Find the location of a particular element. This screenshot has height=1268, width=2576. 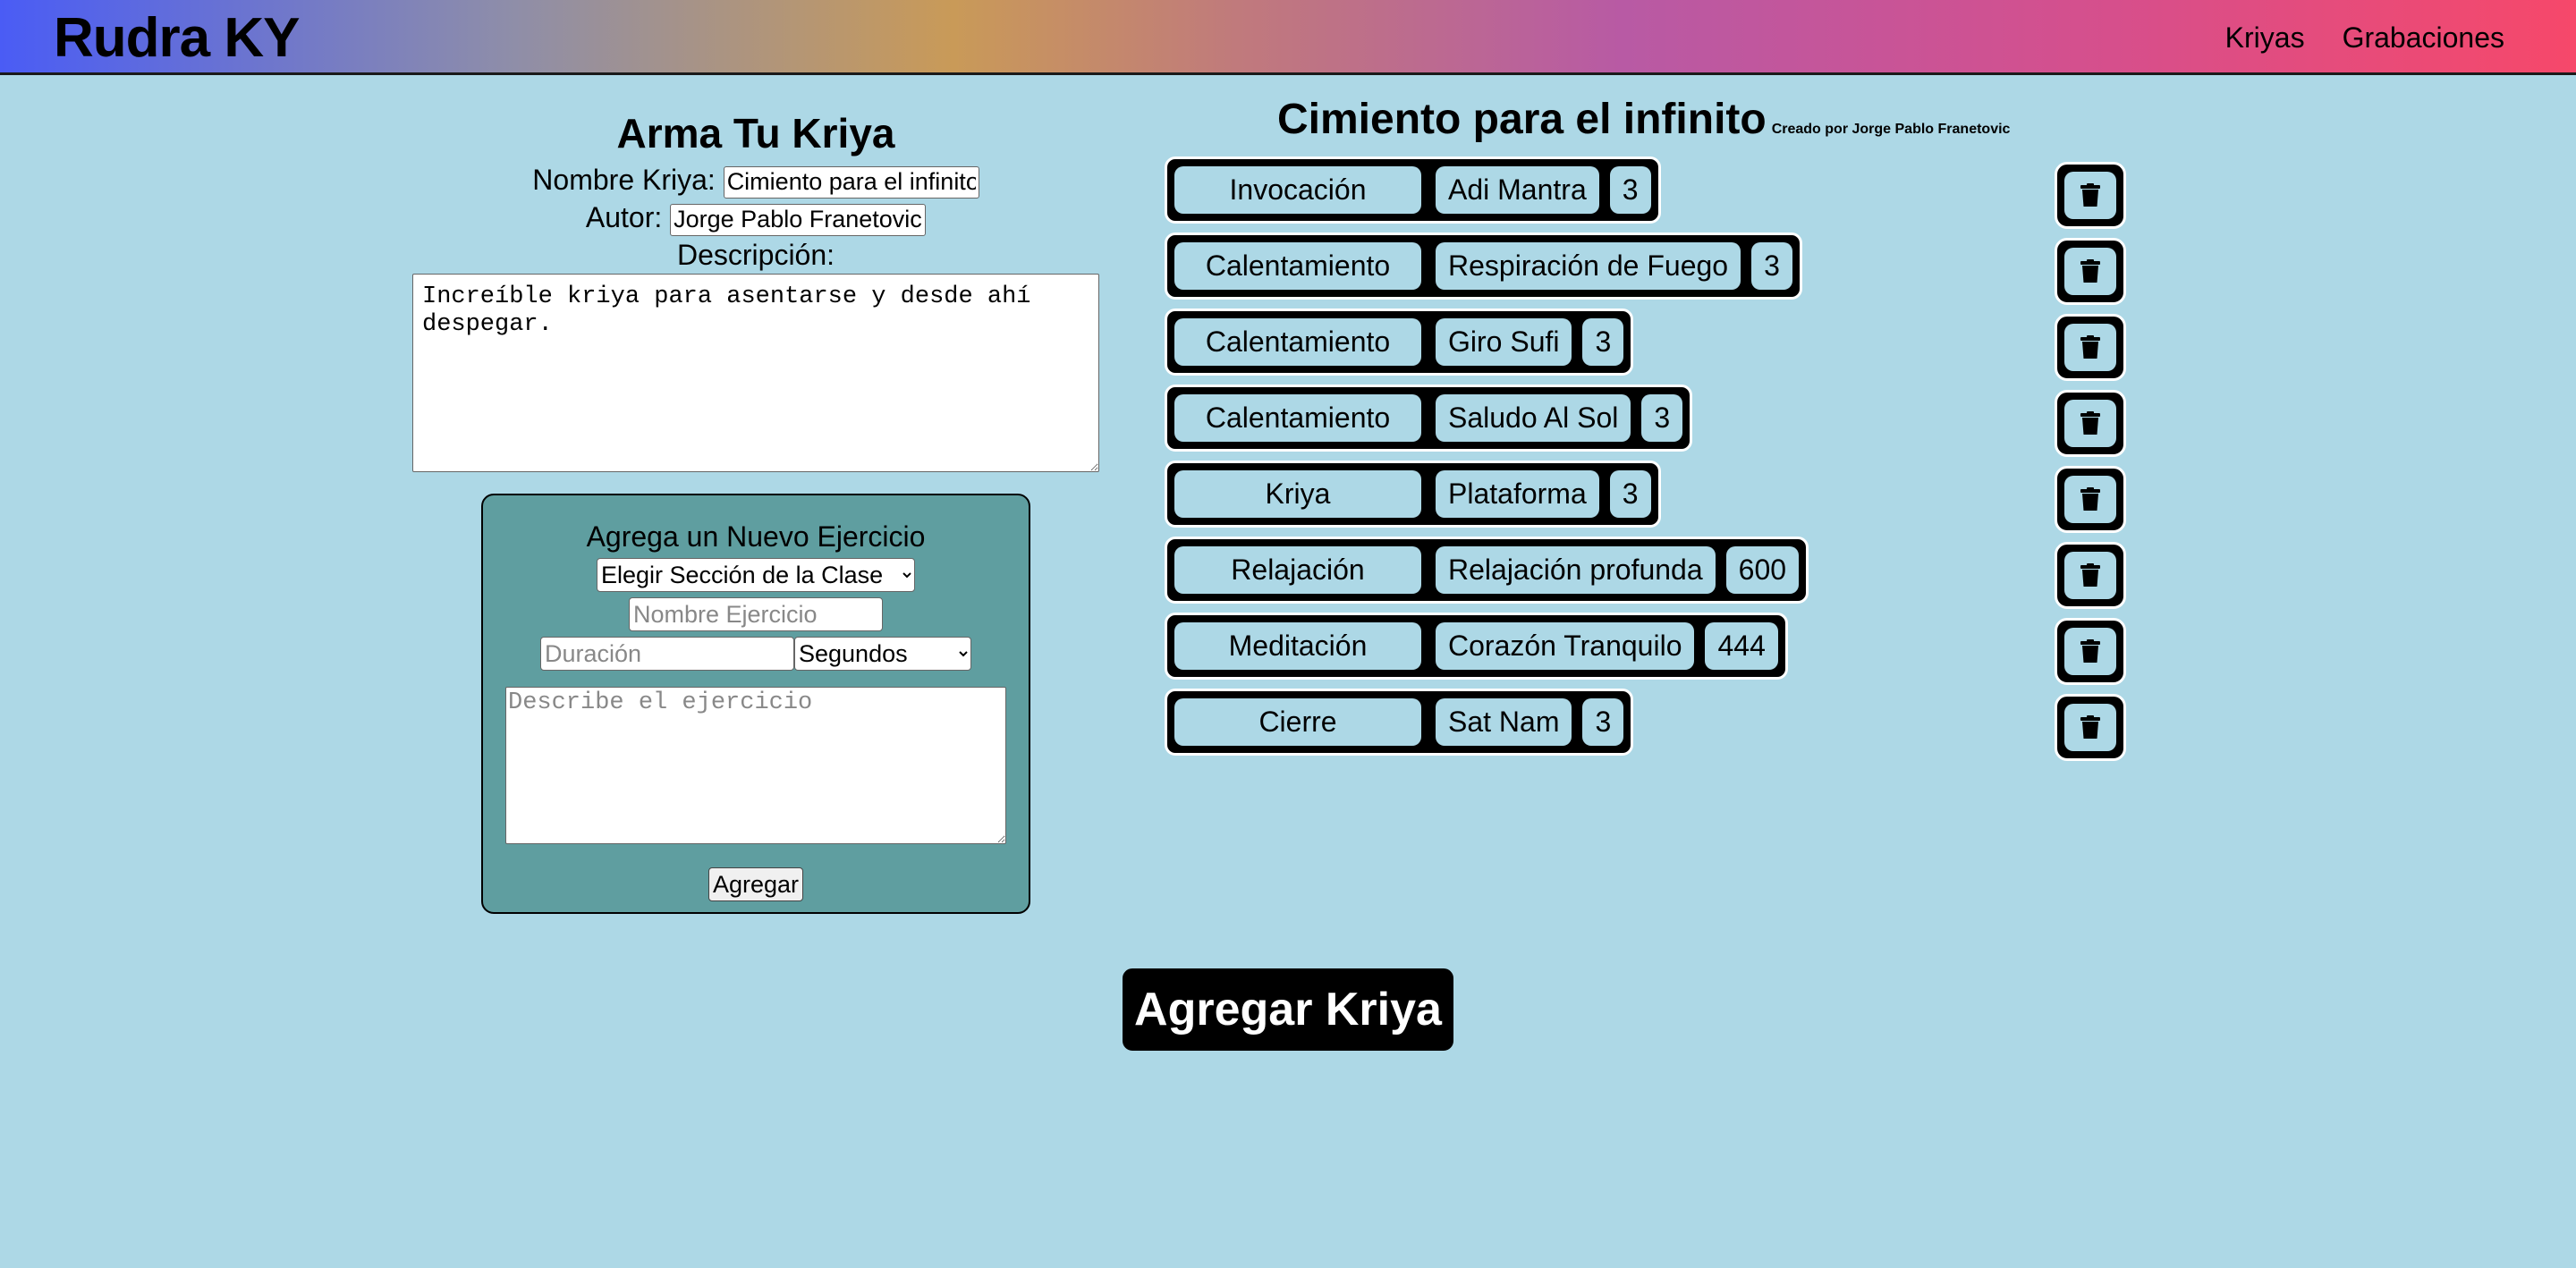

main-nav: Kriyas Grabaciones is located at coordinates (2364, 37).